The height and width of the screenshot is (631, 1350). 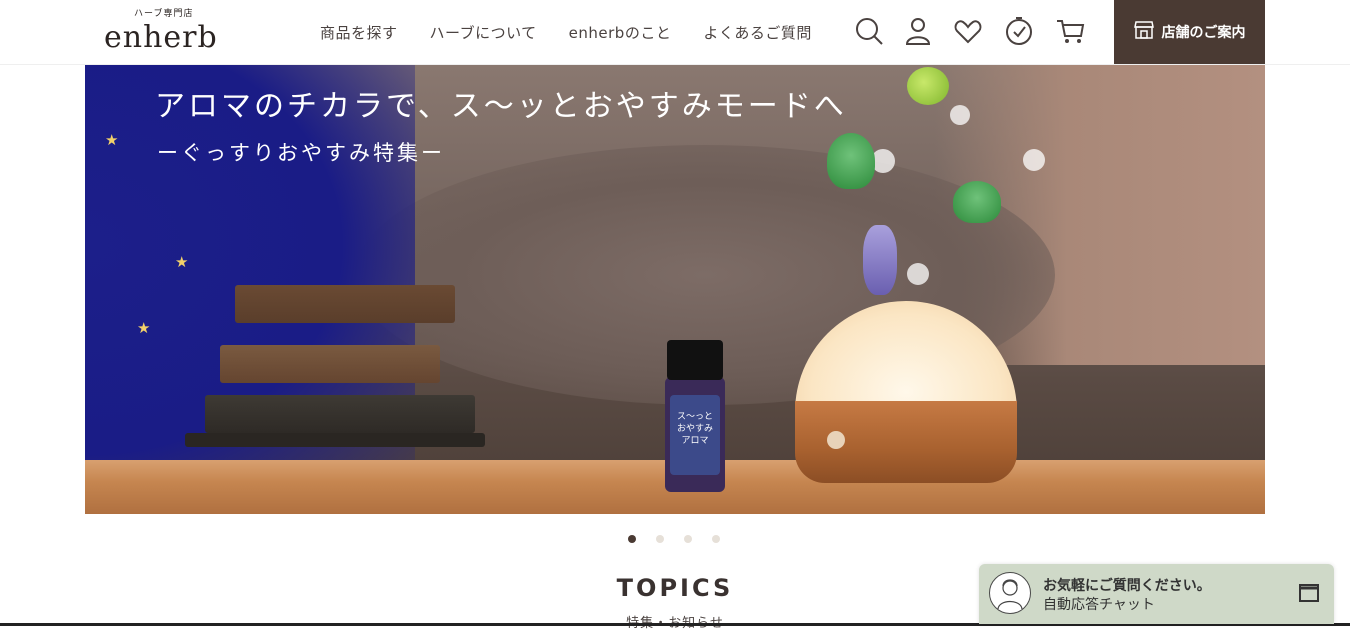 What do you see at coordinates (1143, 32) in the screenshot?
I see `store-icon` at bounding box center [1143, 32].